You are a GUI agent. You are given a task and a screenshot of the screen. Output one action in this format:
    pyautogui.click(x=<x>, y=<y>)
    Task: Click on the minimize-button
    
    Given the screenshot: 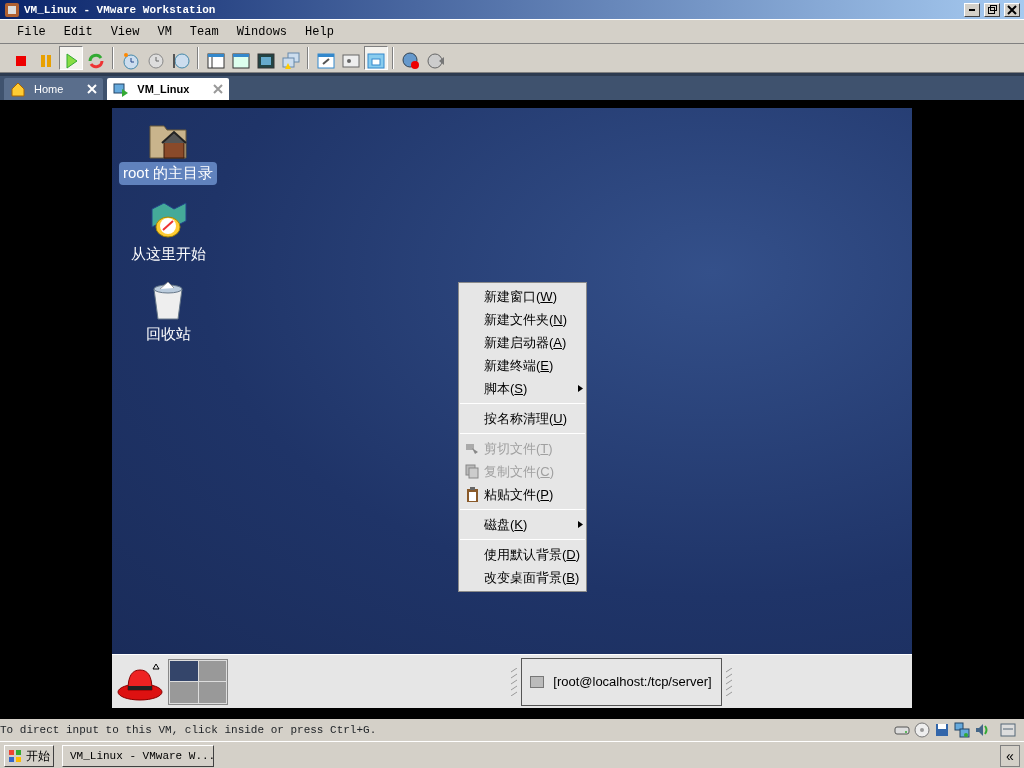 What is the action you would take?
    pyautogui.click(x=972, y=9)
    